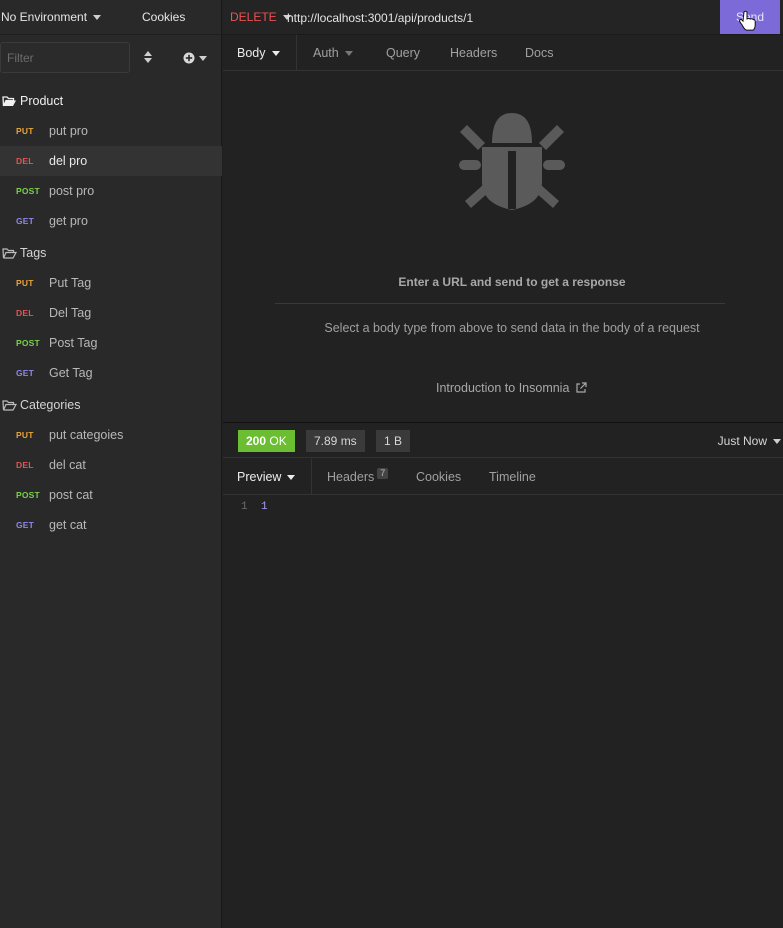 The height and width of the screenshot is (928, 783). What do you see at coordinates (111, 131) in the screenshot?
I see `request-put-pro: PUT put pro` at bounding box center [111, 131].